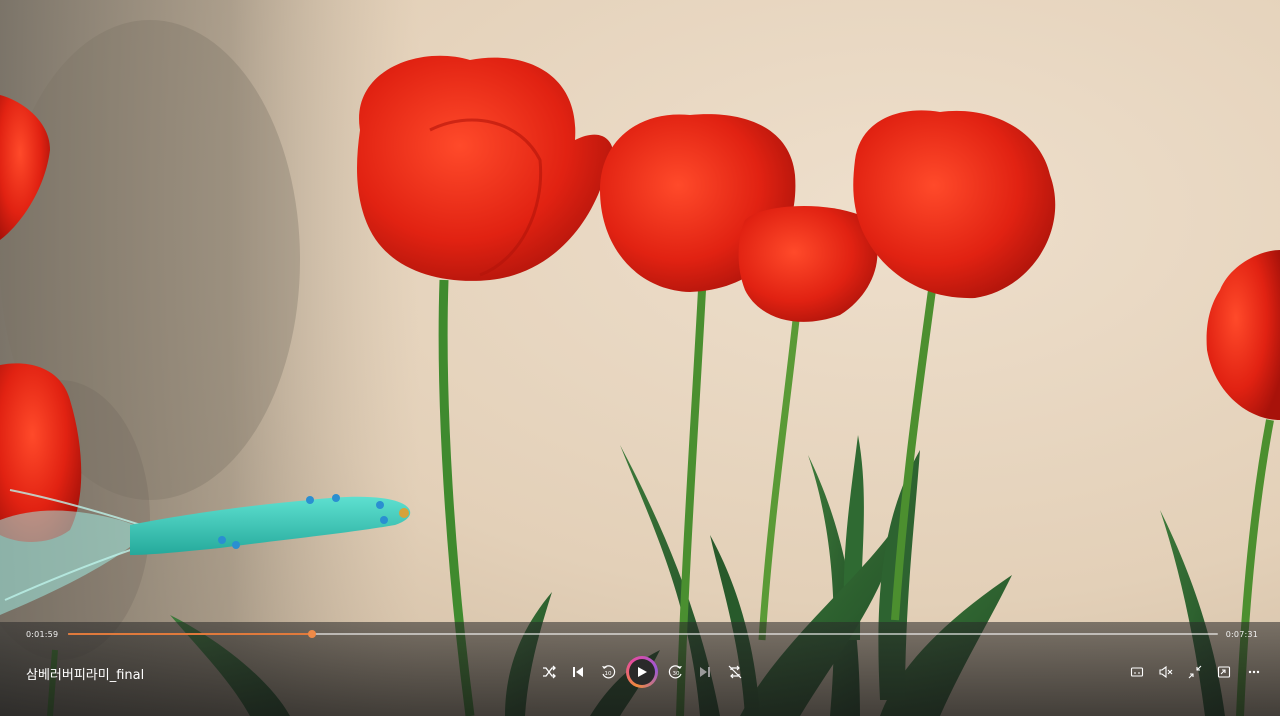 Image resolution: width=1280 pixels, height=716 pixels. I want to click on play-button, so click(642, 672).